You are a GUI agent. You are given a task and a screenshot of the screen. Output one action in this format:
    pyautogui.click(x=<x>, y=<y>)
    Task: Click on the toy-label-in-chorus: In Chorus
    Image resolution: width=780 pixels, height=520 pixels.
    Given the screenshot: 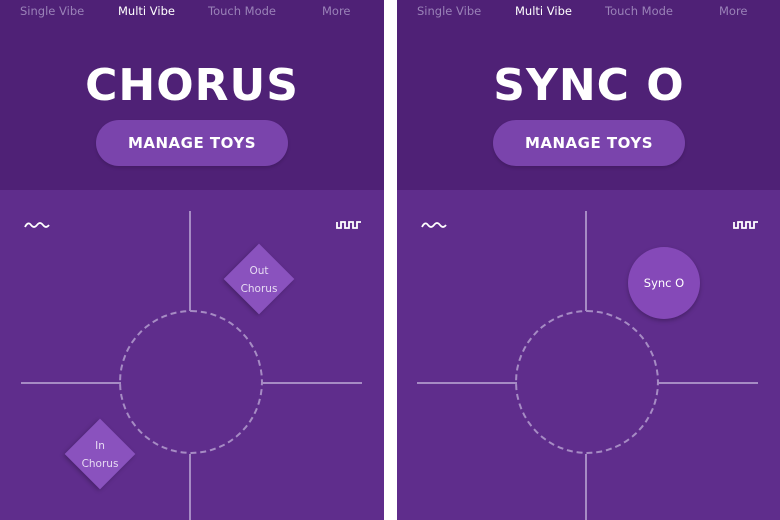 What is the action you would take?
    pyautogui.click(x=100, y=455)
    